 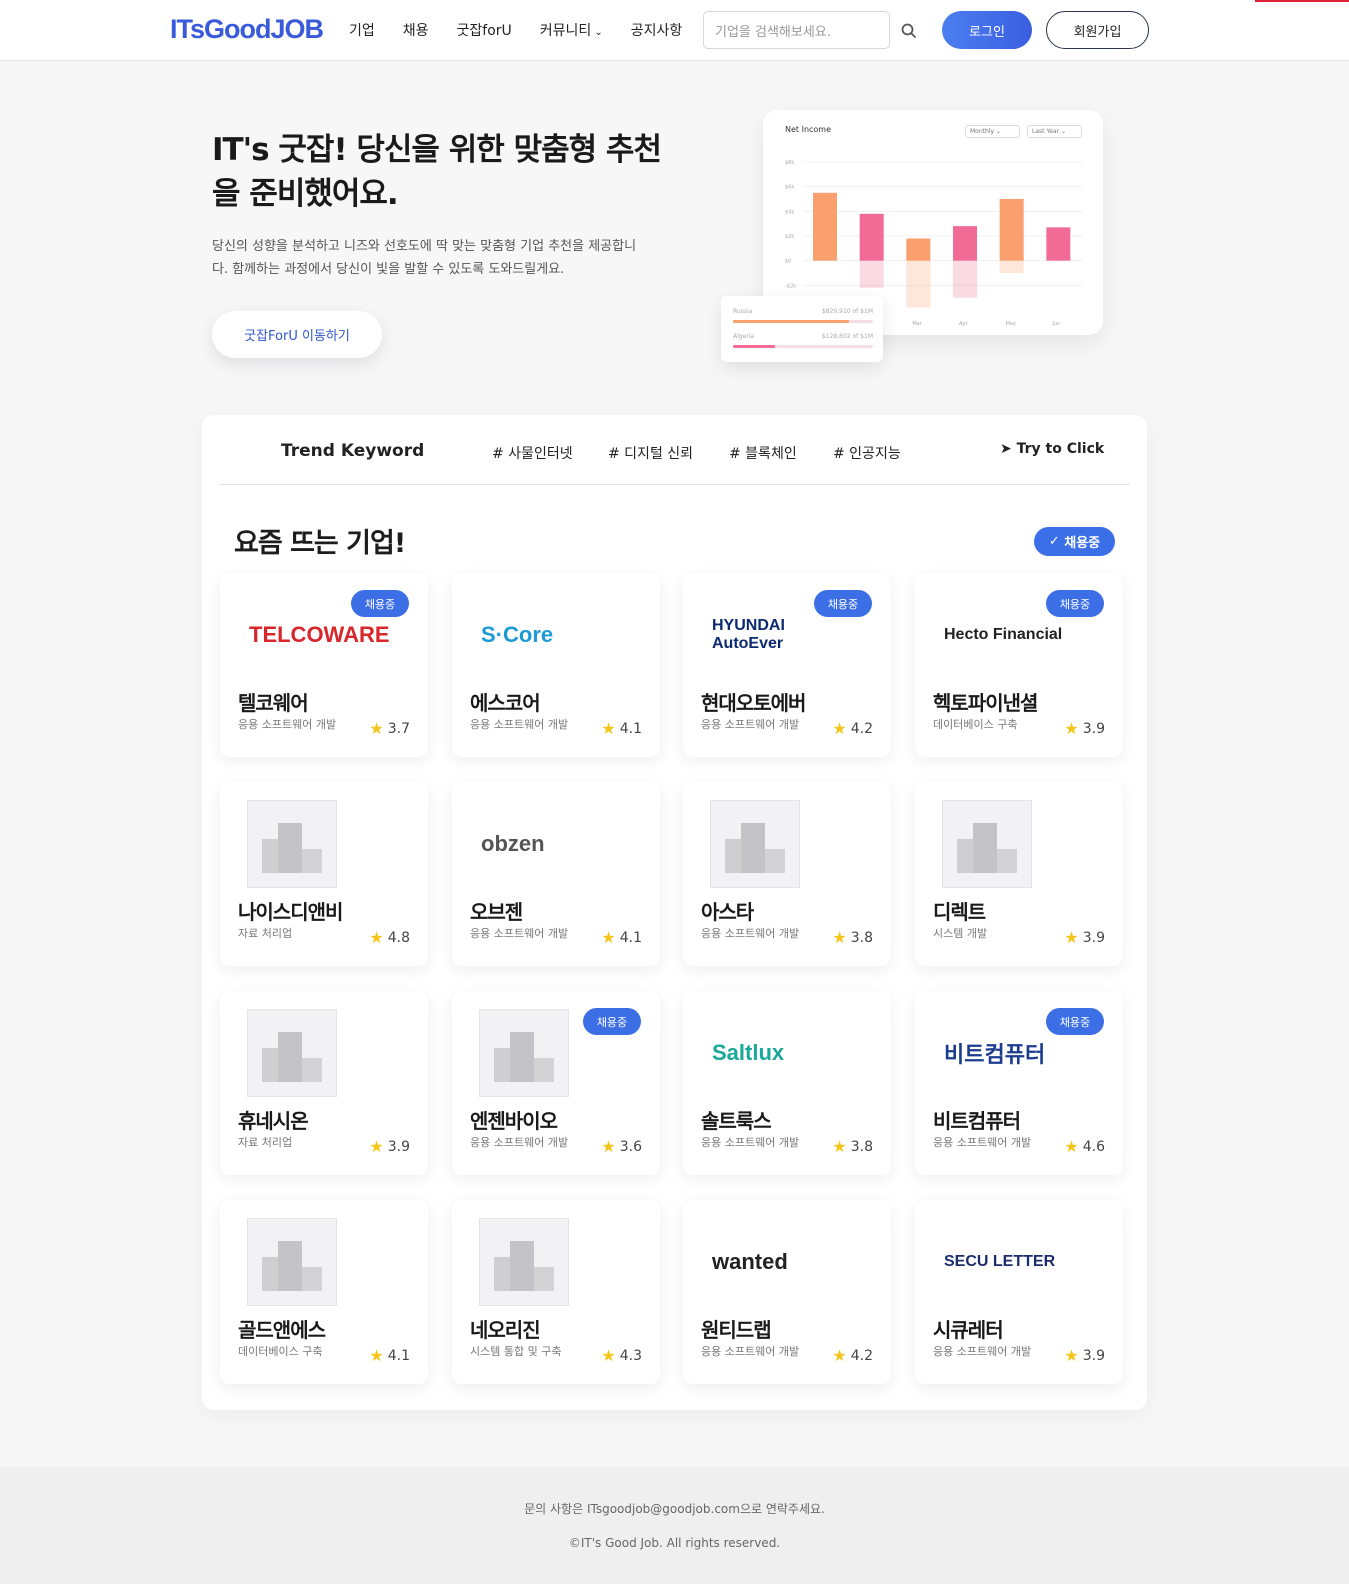 What do you see at coordinates (515, 30) in the screenshot?
I see `main-nav: 기업 채용 굿잡forU 커뮤니티 ⌄ 공지사항` at bounding box center [515, 30].